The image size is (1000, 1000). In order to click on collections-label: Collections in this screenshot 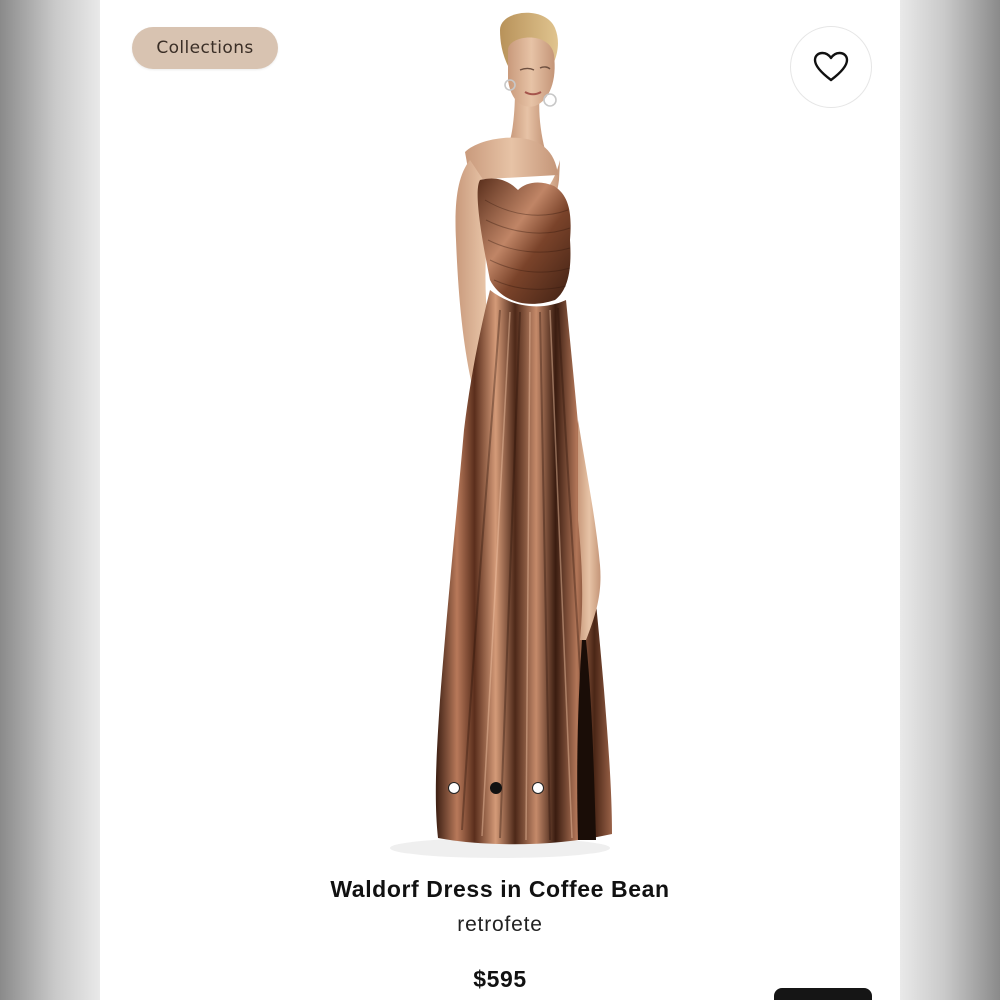, I will do `click(205, 48)`.